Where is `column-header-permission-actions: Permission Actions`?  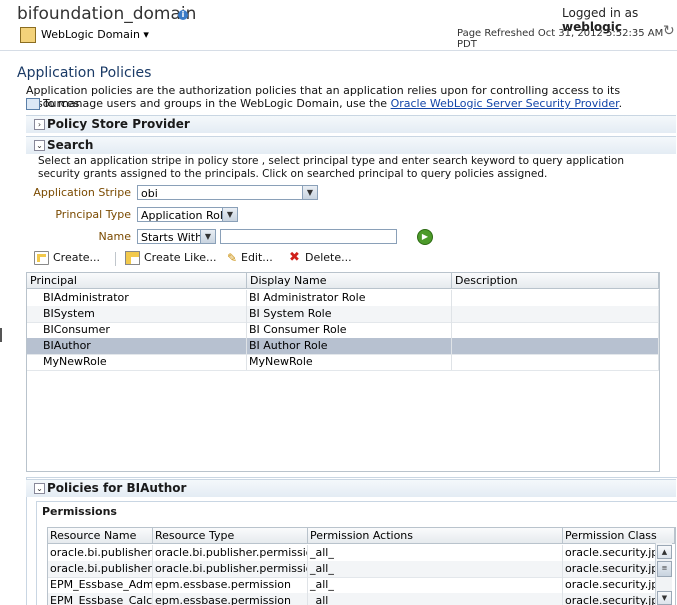 column-header-permission-actions: Permission Actions is located at coordinates (435, 536).